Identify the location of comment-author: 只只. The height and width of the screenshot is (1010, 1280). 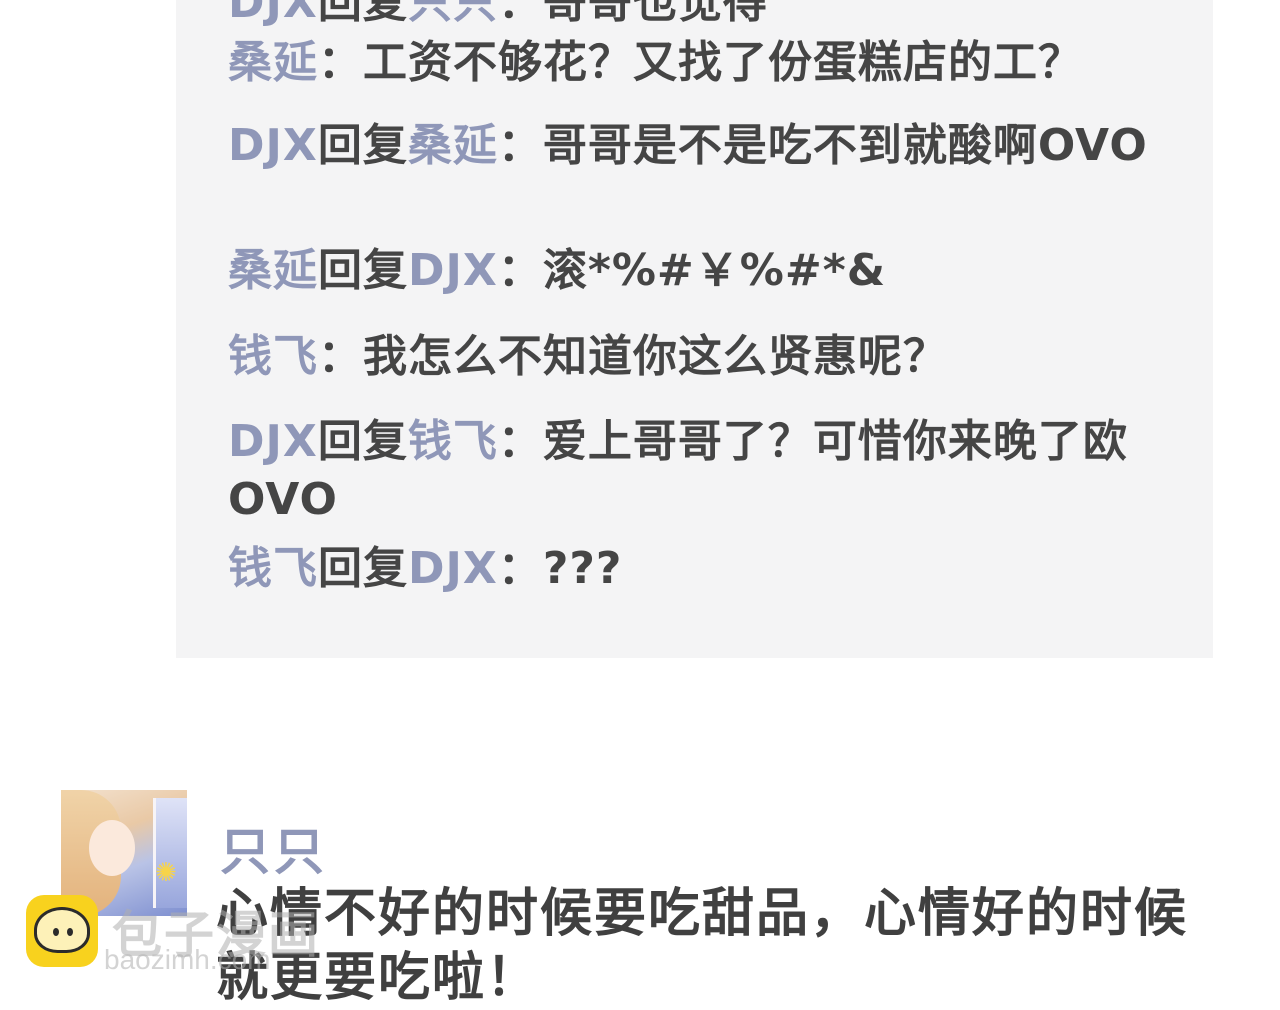
(274, 848).